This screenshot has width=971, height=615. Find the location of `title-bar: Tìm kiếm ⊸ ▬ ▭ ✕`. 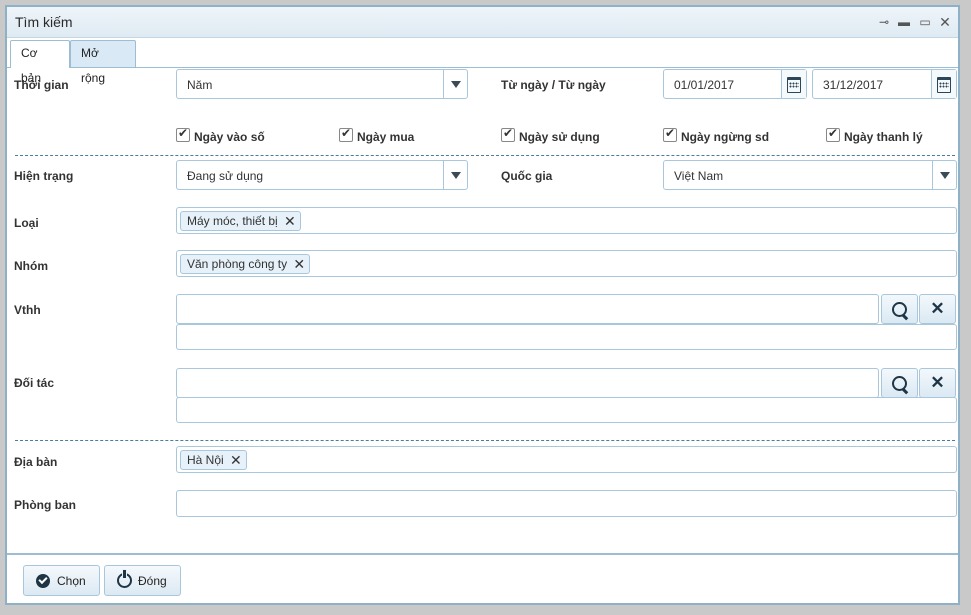

title-bar: Tìm kiếm ⊸ ▬ ▭ ✕ is located at coordinates (482, 22).